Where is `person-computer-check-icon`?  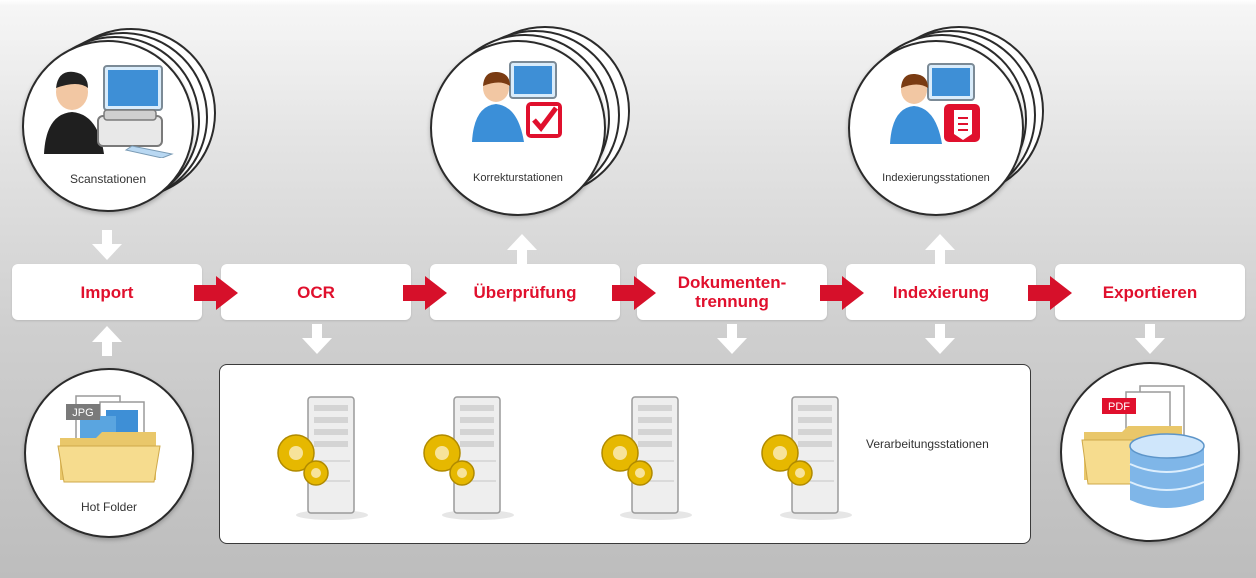
person-computer-check-icon is located at coordinates (517, 101).